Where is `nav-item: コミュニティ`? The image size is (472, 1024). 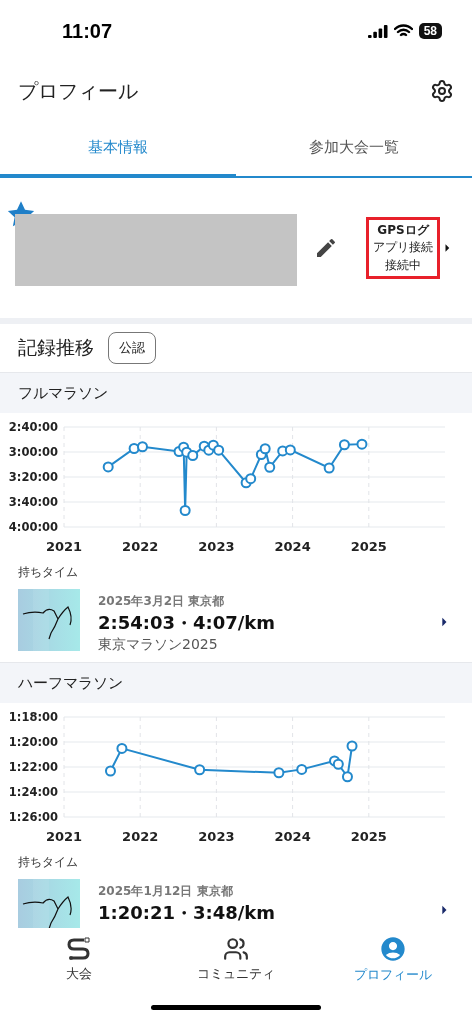 nav-item: コミュニティ is located at coordinates (236, 959).